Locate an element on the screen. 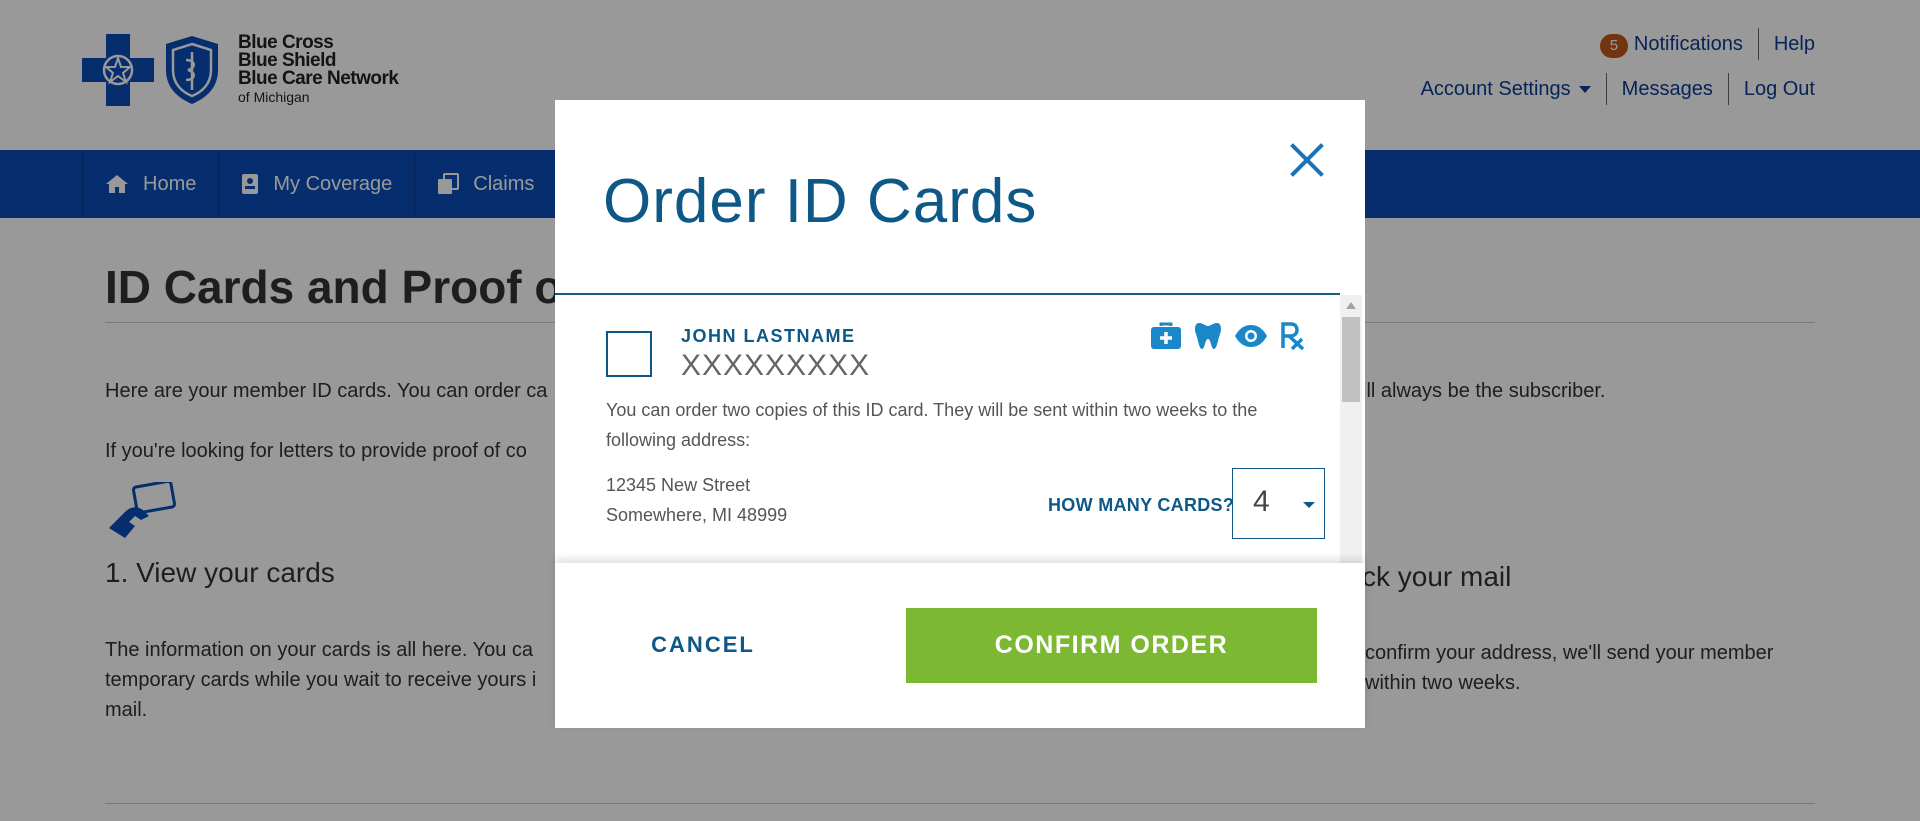 The height and width of the screenshot is (821, 1920). member-id: XXXXXXXXX is located at coordinates (776, 365).